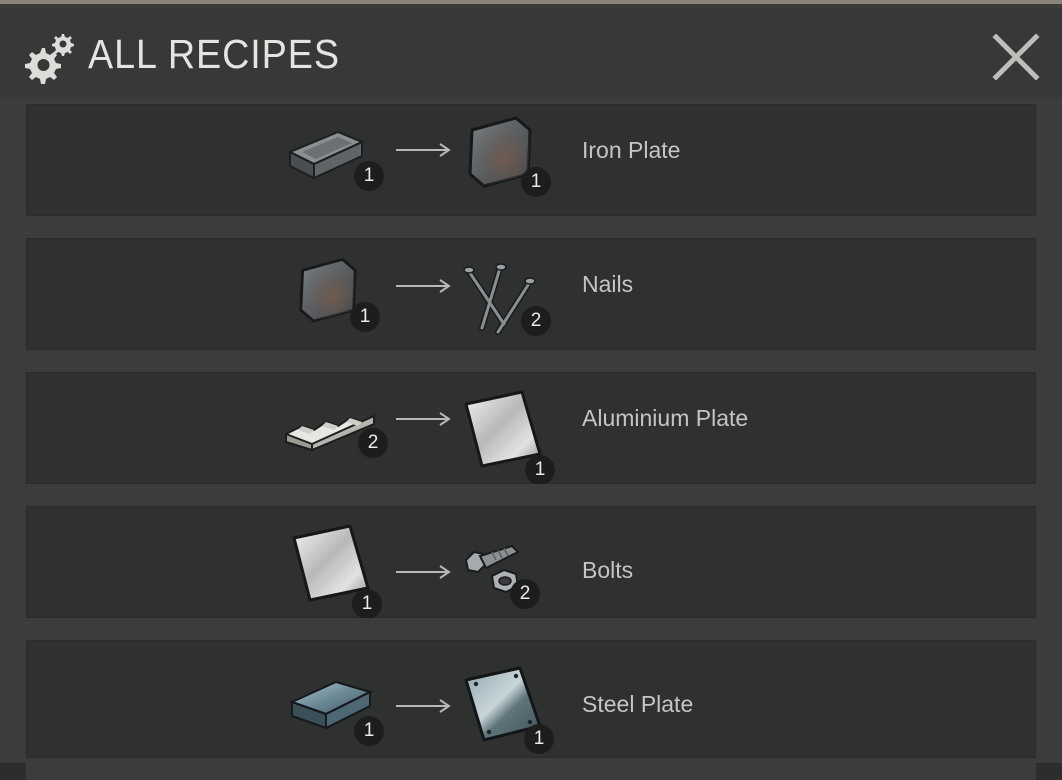 Image resolution: width=1062 pixels, height=780 pixels. Describe the element at coordinates (373, 443) in the screenshot. I see `input-count-badge: 2` at that location.